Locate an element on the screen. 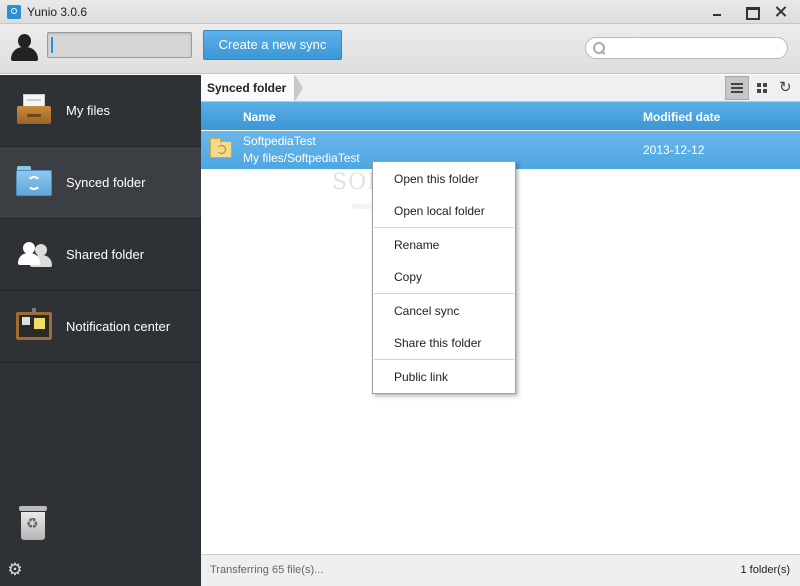 The height and width of the screenshot is (586, 800). sidebar-item-label: My files is located at coordinates (88, 110).